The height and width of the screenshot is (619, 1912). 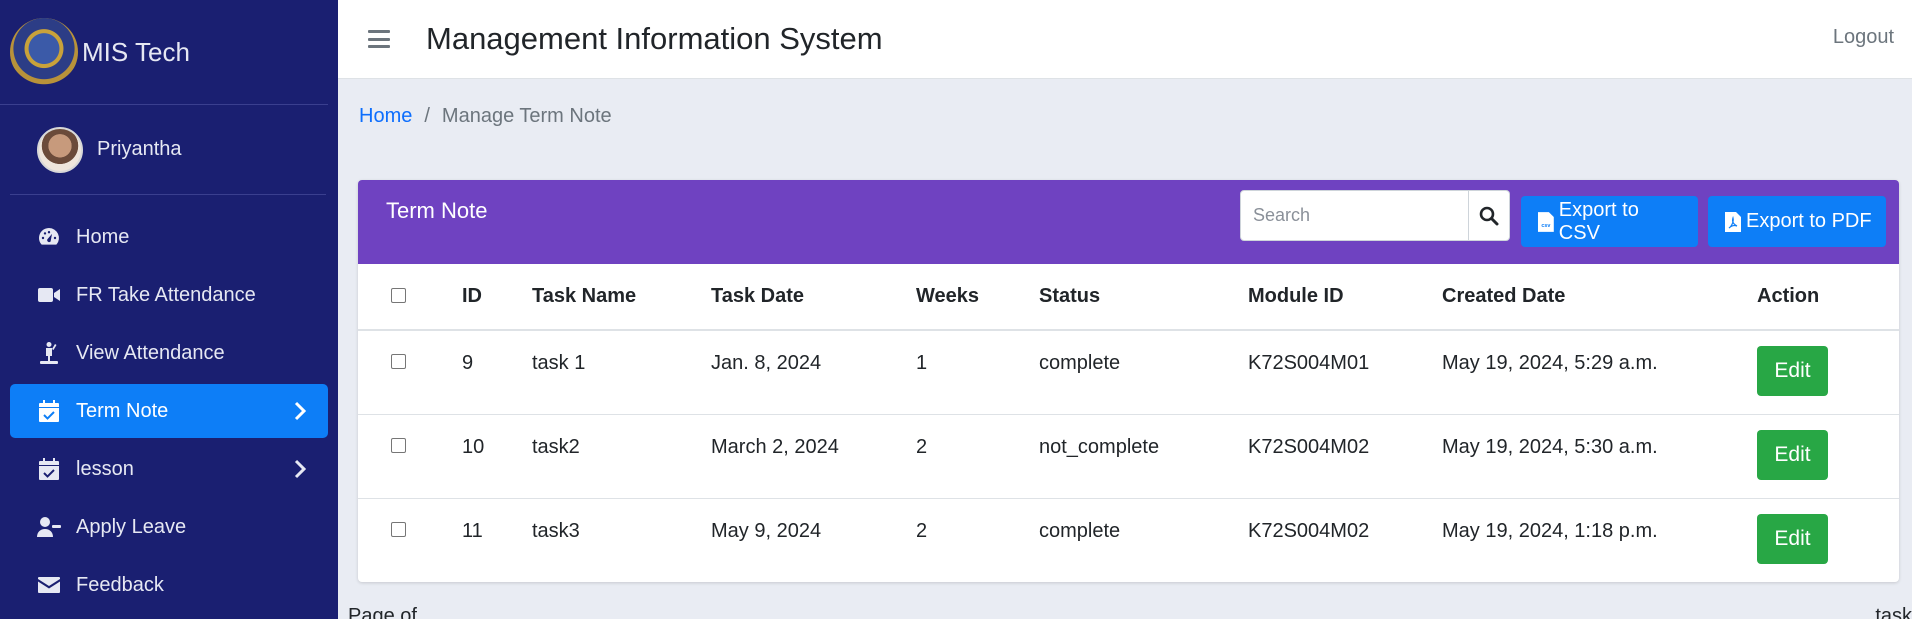 I want to click on column-header: Action, so click(x=1828, y=297).